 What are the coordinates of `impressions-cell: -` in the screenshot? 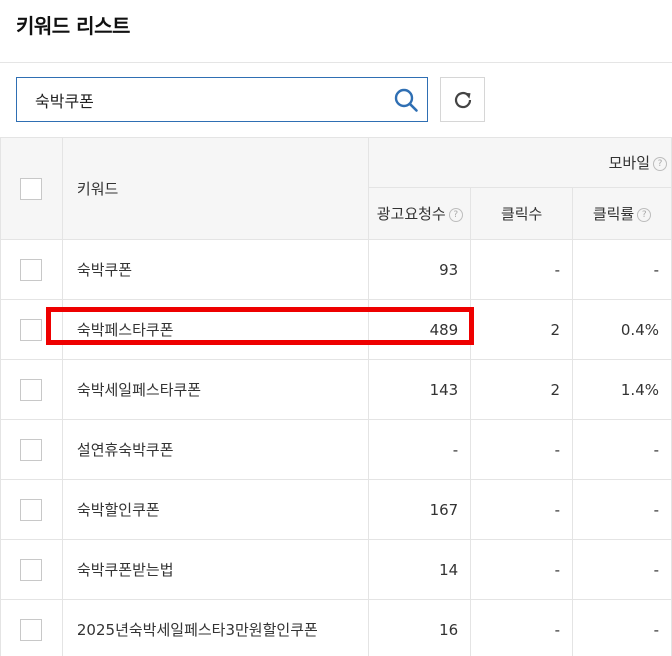 It's located at (420, 449).